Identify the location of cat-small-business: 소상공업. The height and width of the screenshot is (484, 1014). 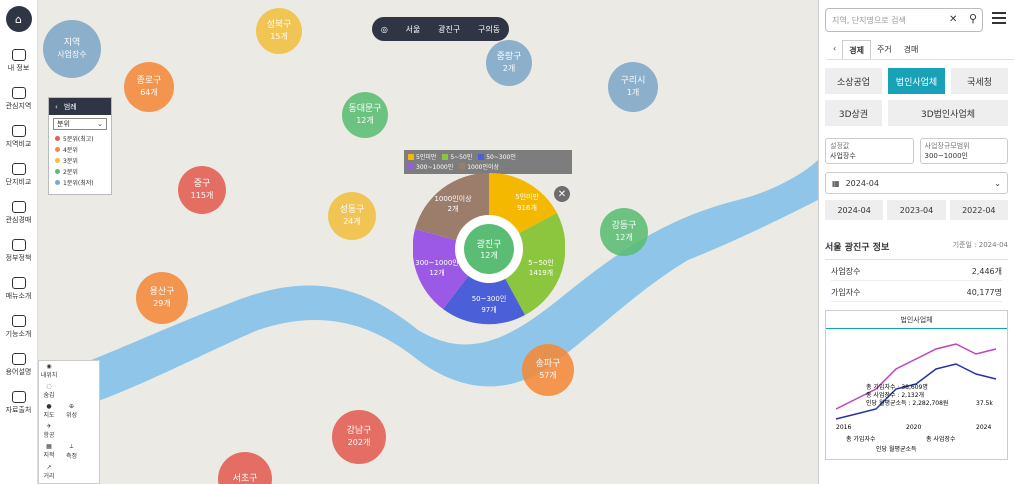
(853, 81).